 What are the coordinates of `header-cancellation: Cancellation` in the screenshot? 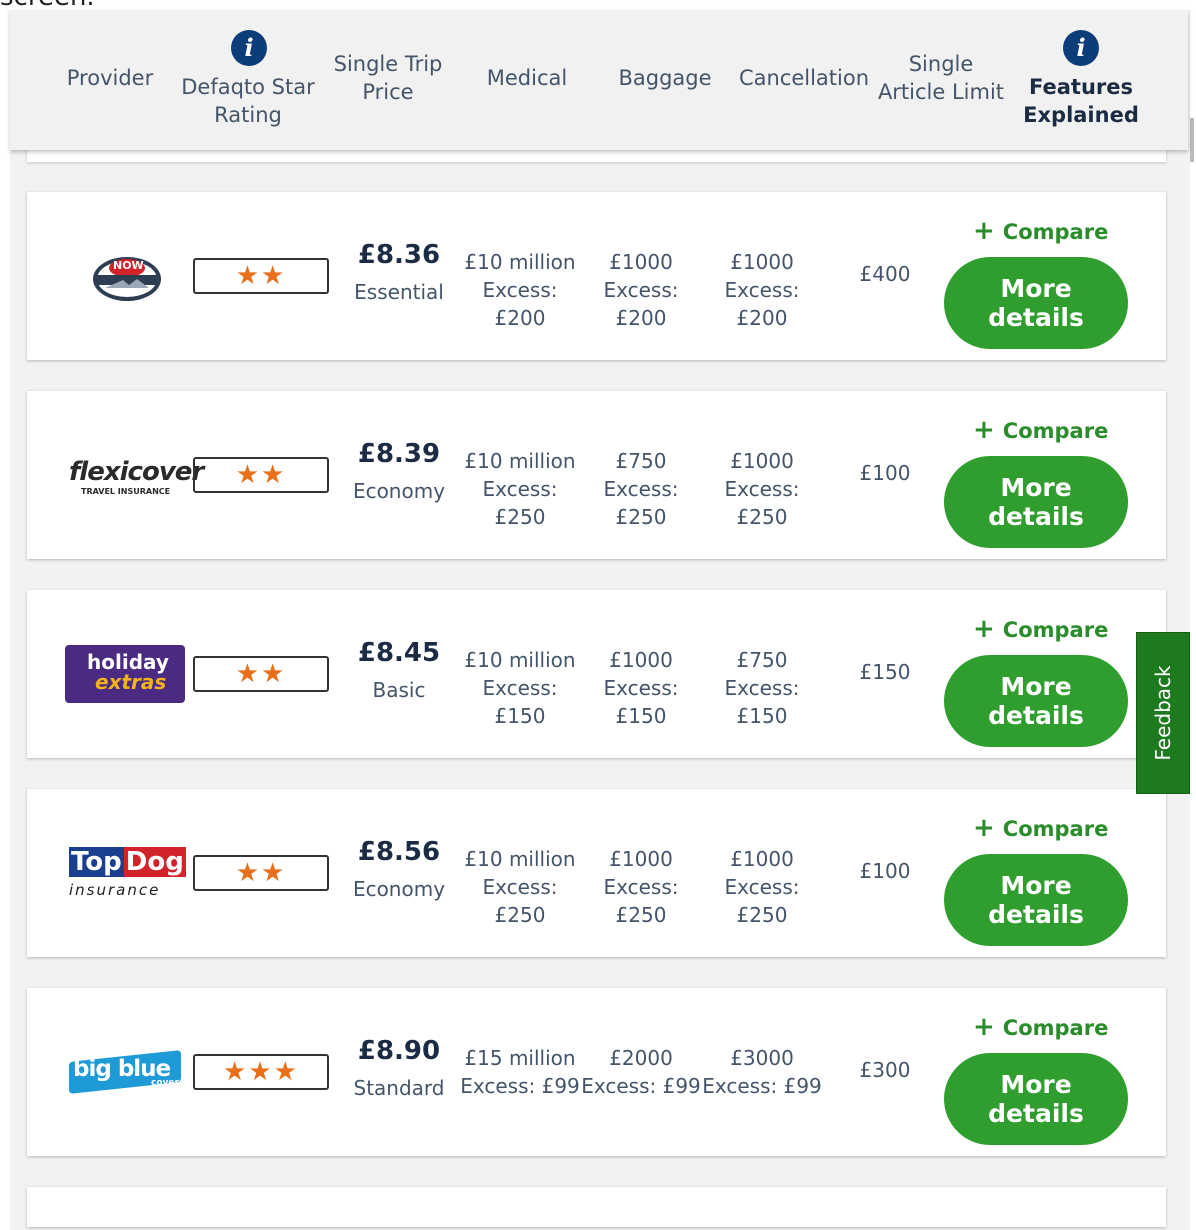 It's located at (804, 78).